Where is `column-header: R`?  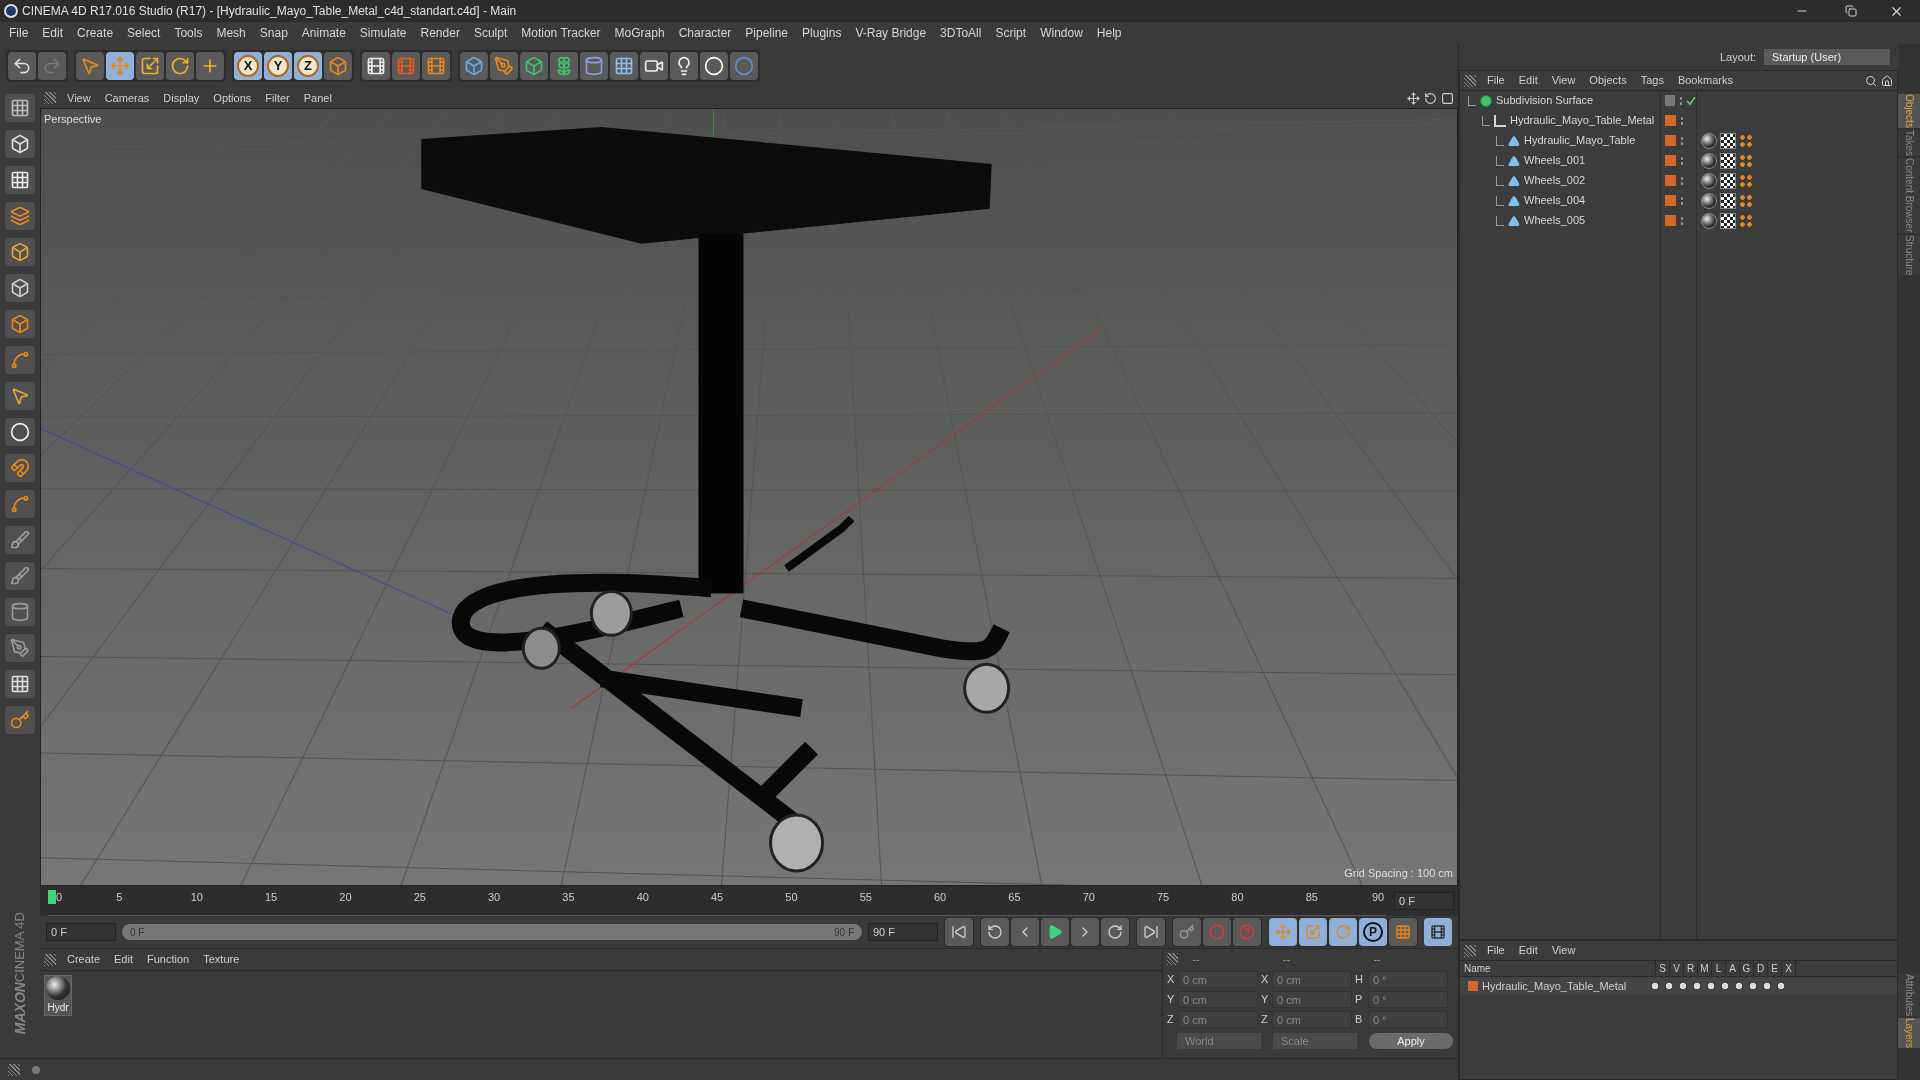
column-header: R is located at coordinates (1691, 968).